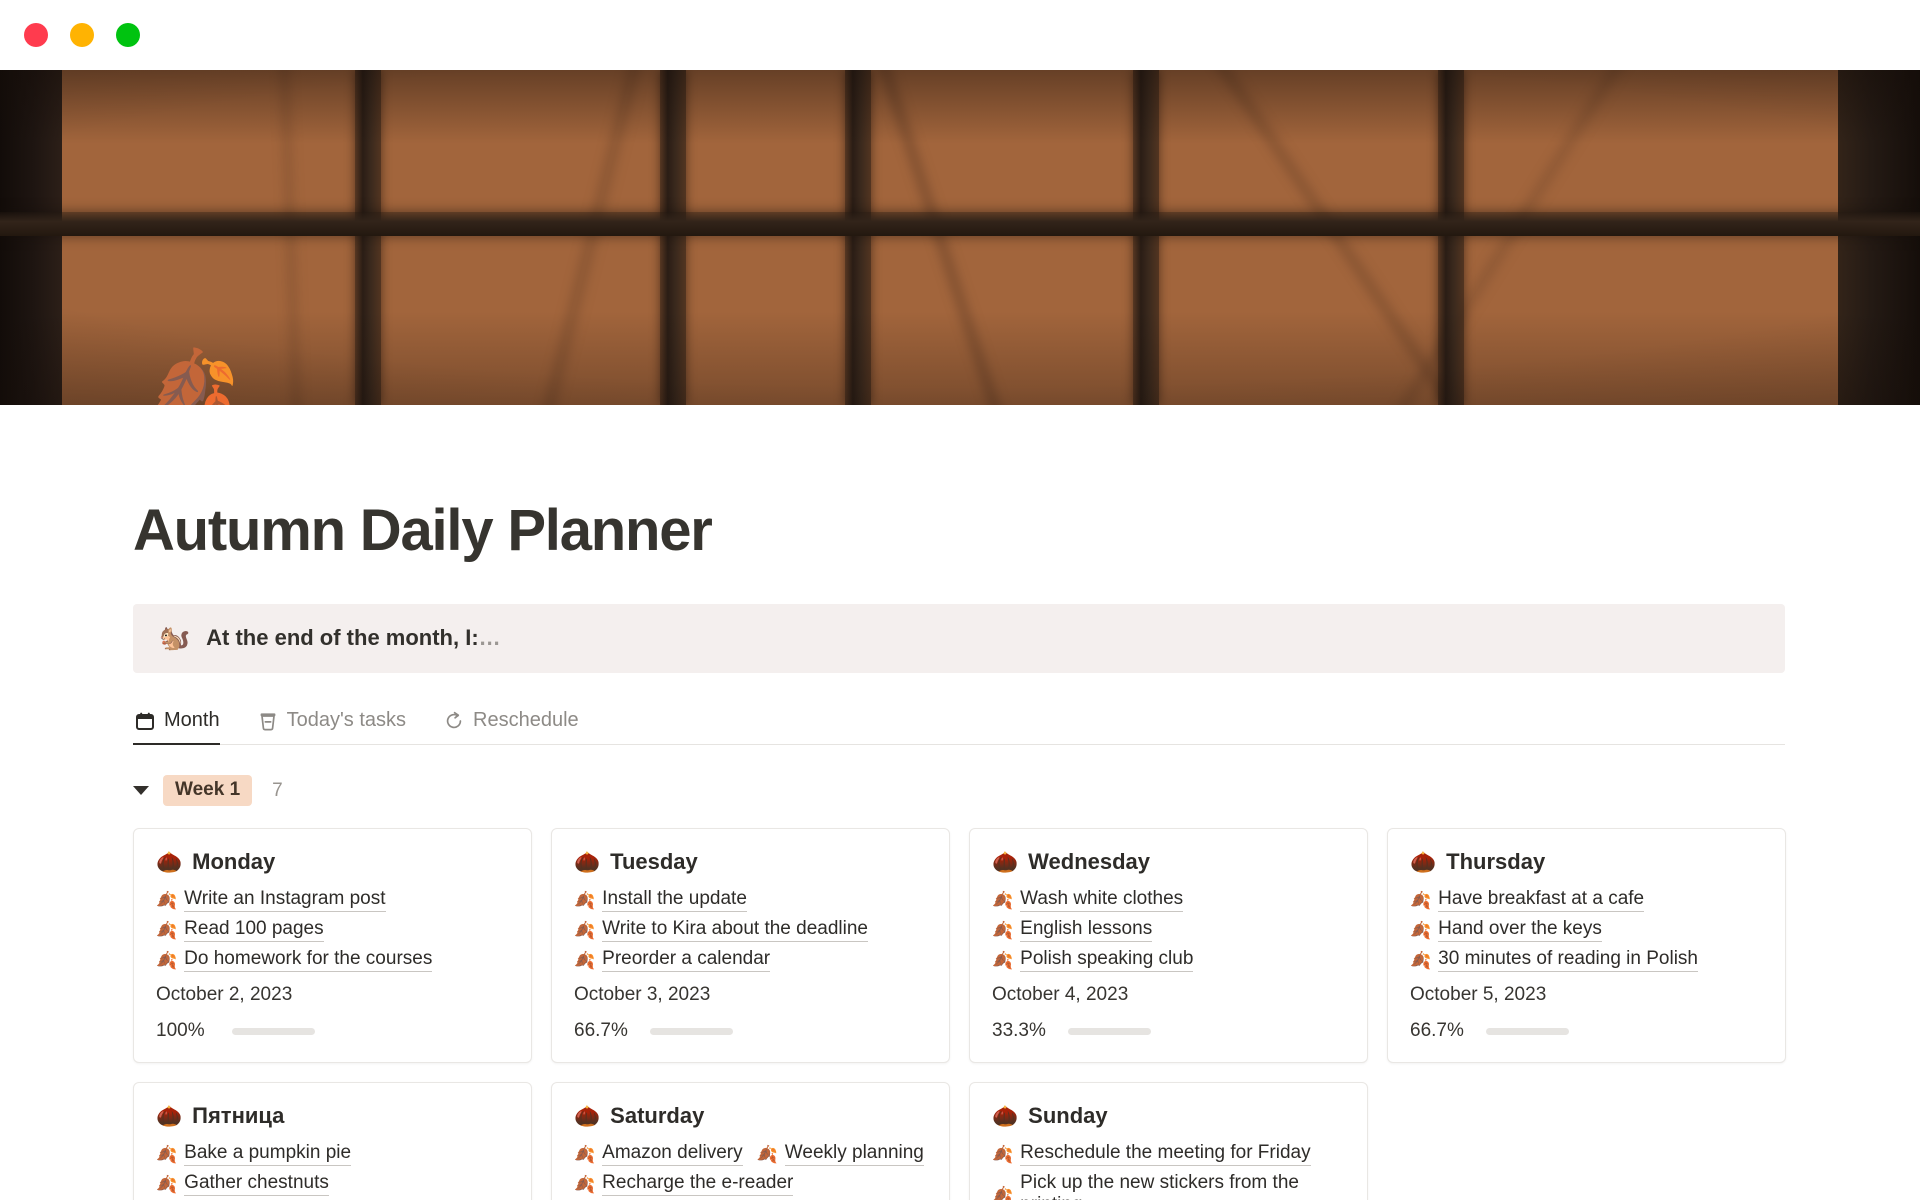 The width and height of the screenshot is (1920, 1200). What do you see at coordinates (526, 720) in the screenshot?
I see `tab-reschedule-label: Reschedule` at bounding box center [526, 720].